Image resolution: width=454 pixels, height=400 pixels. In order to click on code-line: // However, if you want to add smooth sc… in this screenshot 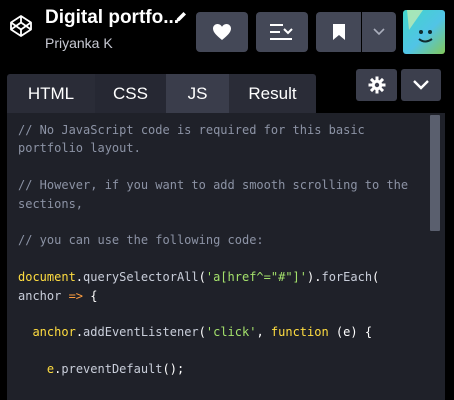, I will do `click(217, 194)`.